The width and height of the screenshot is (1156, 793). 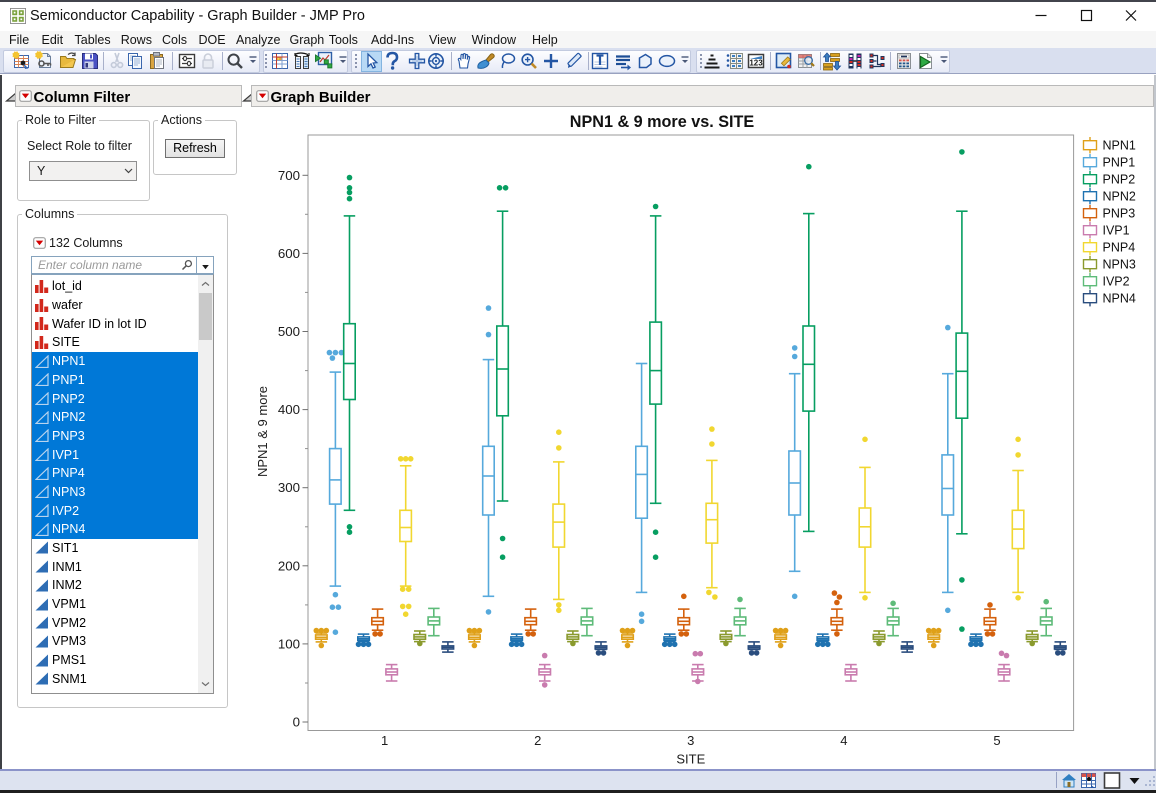 What do you see at coordinates (289, 331) in the screenshot?
I see `svg-text: 500` at bounding box center [289, 331].